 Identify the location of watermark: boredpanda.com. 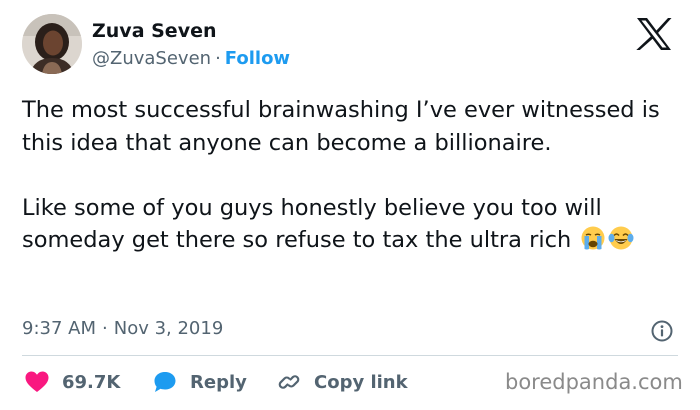
(594, 382).